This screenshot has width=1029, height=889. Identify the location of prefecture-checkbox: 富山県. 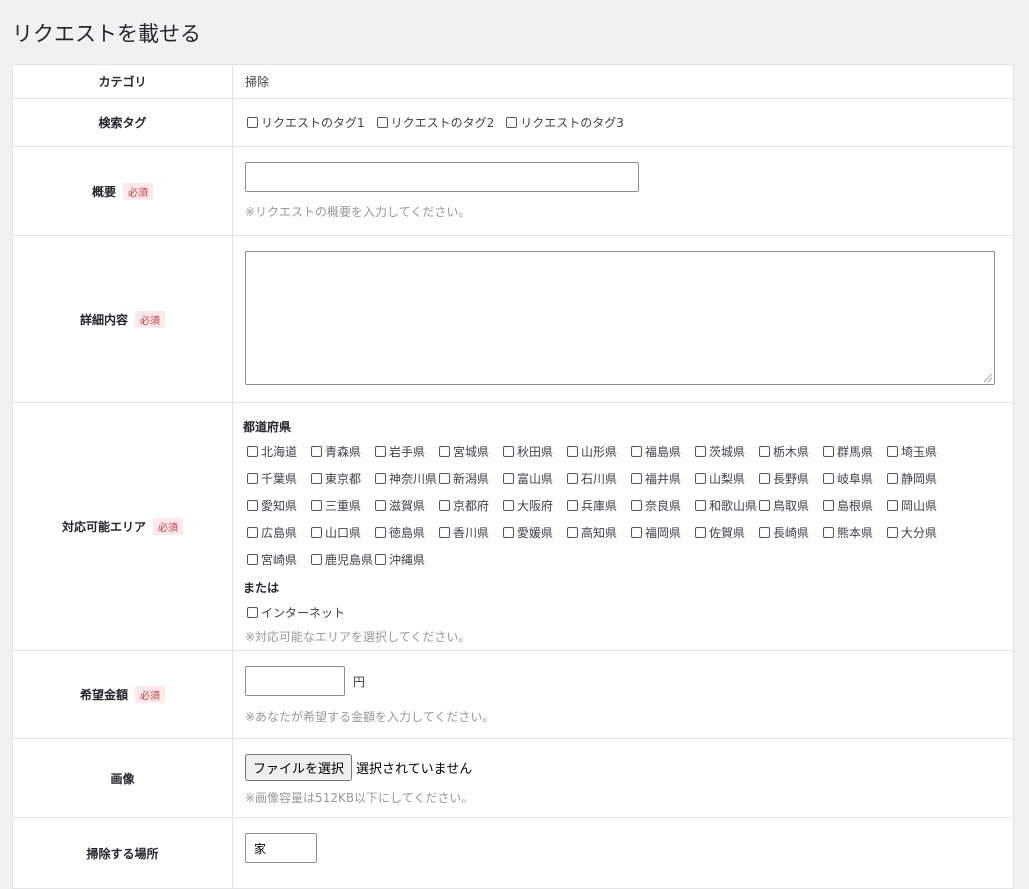
(535, 478).